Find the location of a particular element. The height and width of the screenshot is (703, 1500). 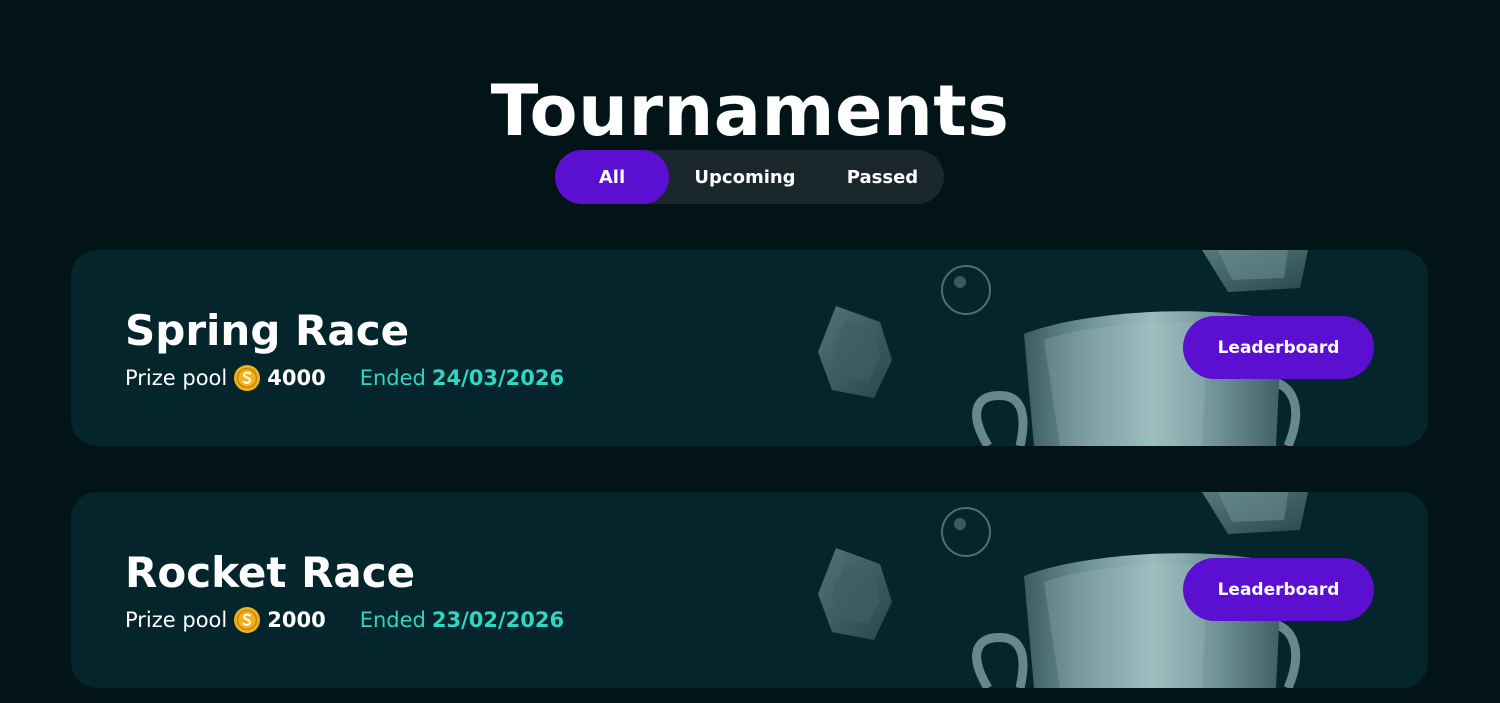

tournament-meta: Prize pool 2000 Ended 23/02/2026 is located at coordinates (344, 620).